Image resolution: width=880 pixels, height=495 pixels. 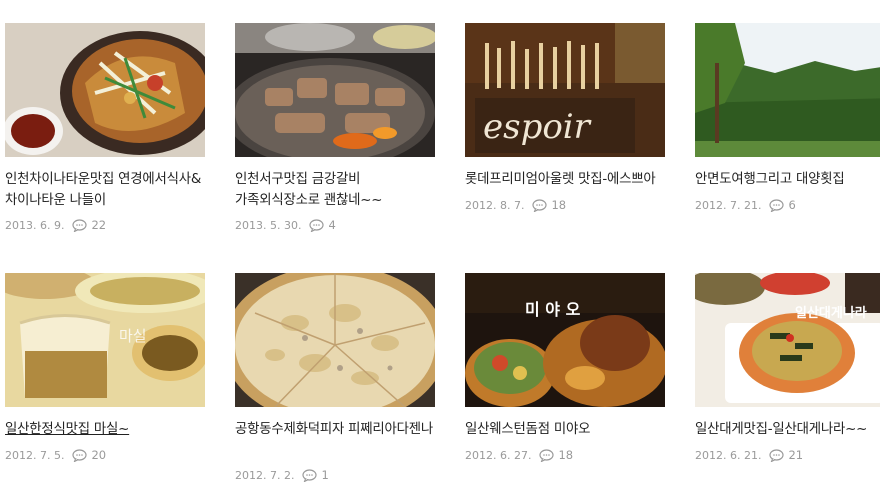 I want to click on comment-count: 6, so click(x=792, y=205).